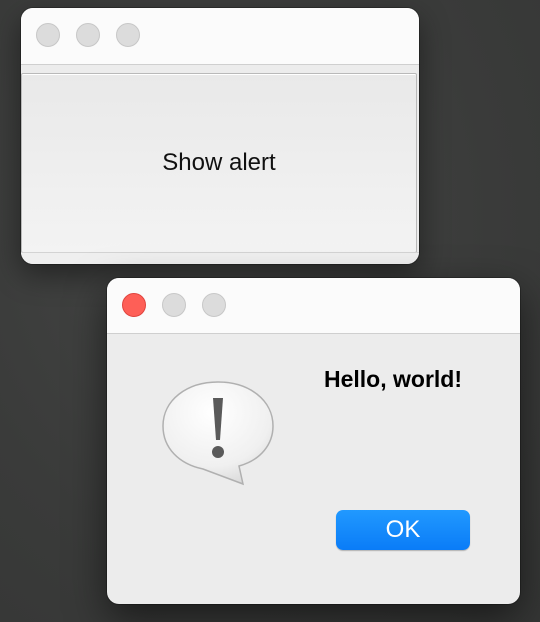  Describe the element at coordinates (218, 433) in the screenshot. I see `caution-bubble-icon` at that location.